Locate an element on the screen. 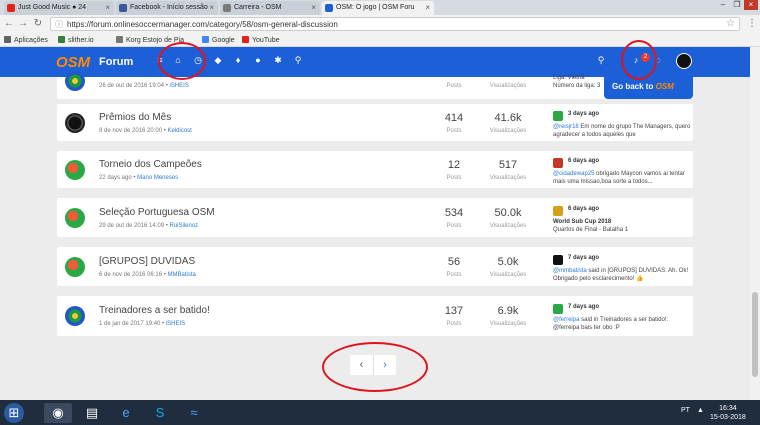 The height and width of the screenshot is (425, 760). views-count: 50.0k is located at coordinates (508, 213).